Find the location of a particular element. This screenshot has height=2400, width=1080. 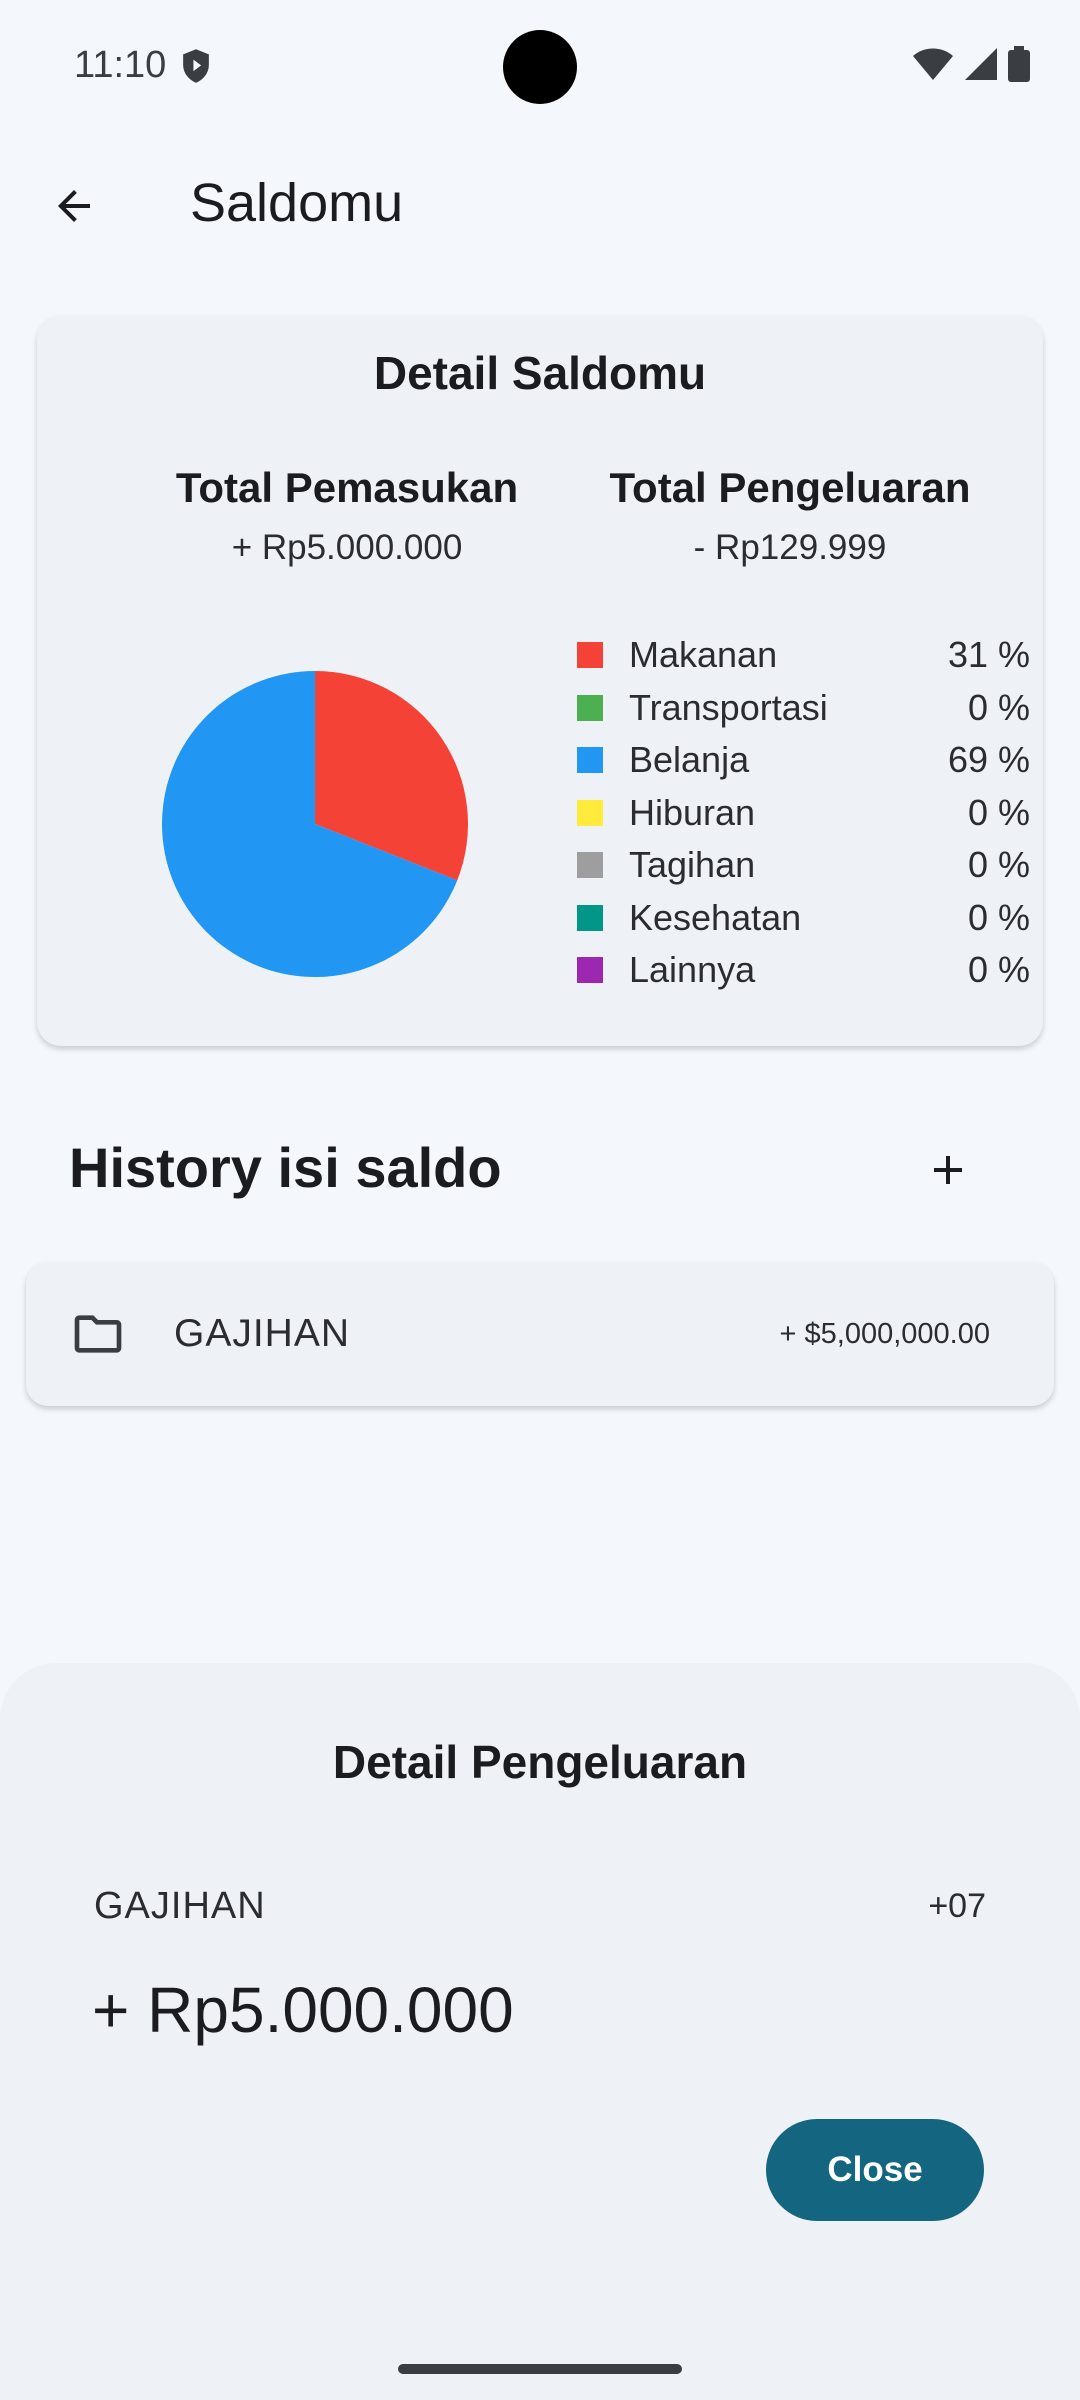

sheet-title: Detail Pengeluaran is located at coordinates (540, 1762).